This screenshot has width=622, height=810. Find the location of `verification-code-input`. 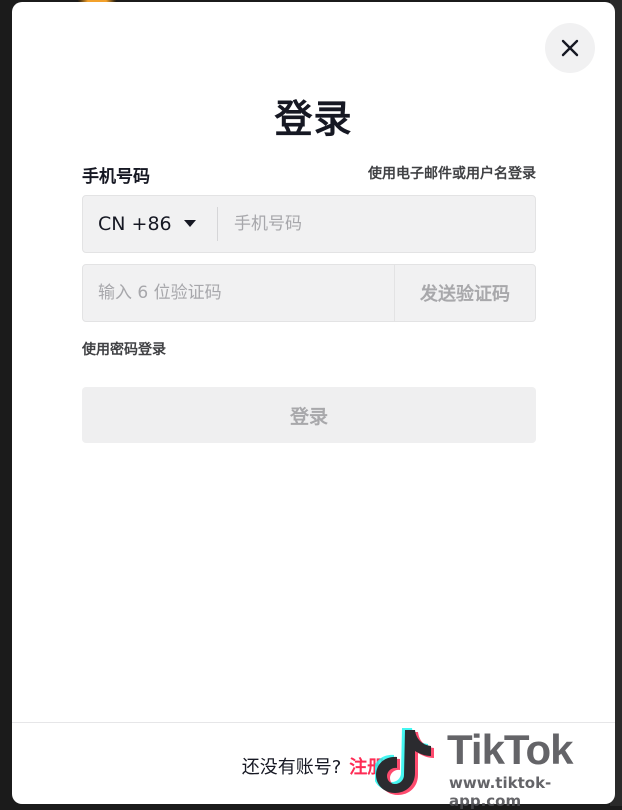

verification-code-input is located at coordinates (238, 293).